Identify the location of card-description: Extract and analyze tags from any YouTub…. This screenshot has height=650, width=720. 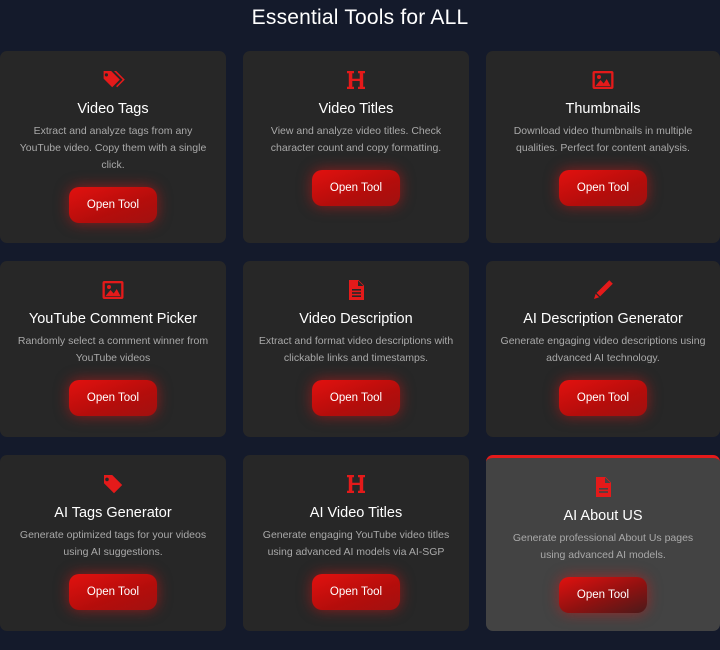
(113, 148).